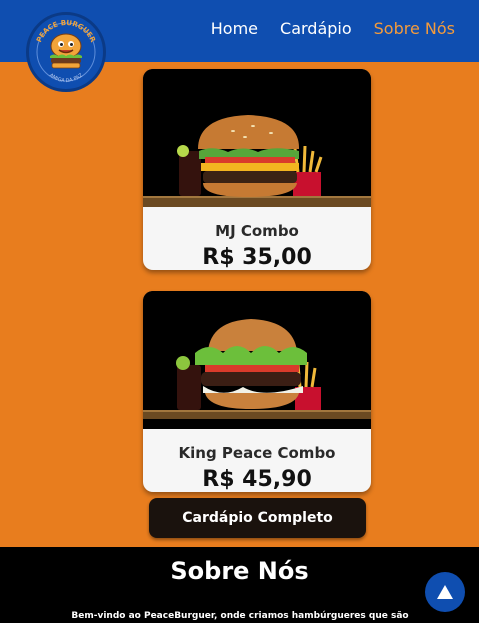  Describe the element at coordinates (257, 138) in the screenshot. I see `product-photo-mj-combo` at that location.